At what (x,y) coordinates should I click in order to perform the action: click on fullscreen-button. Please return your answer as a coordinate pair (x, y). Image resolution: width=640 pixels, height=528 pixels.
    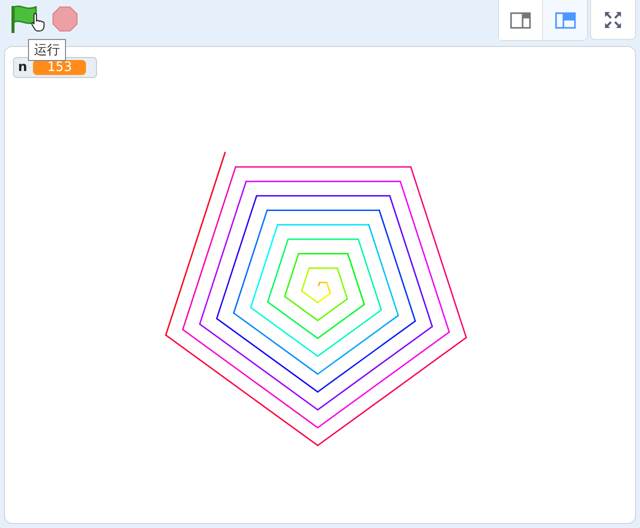
    Looking at the image, I should click on (613, 20).